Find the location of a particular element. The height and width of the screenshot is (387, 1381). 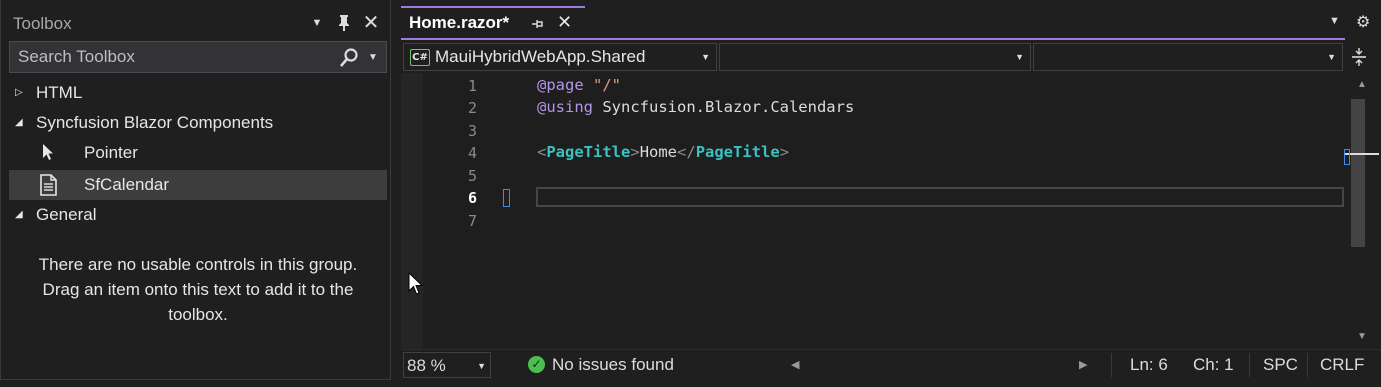

code-line-4: <PageTitle>Home</PageTitle> is located at coordinates (663, 152).